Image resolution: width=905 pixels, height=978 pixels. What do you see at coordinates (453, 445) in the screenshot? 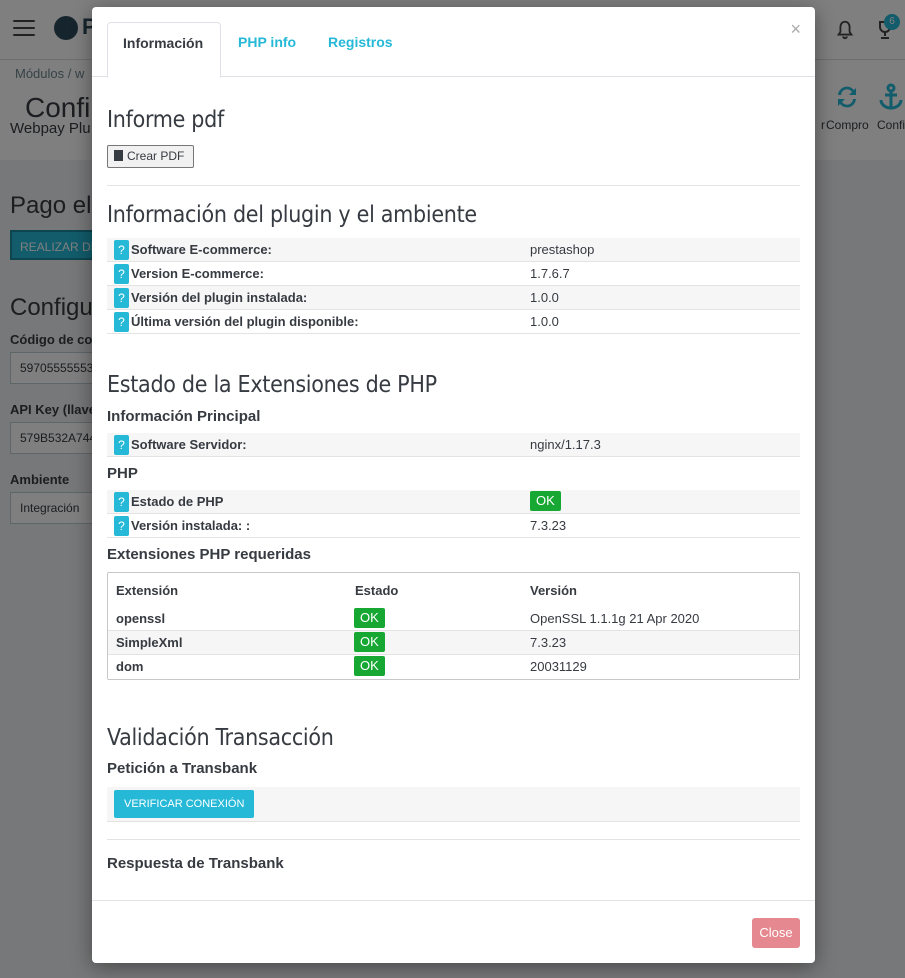
I see `table-row: ? Software Servidor: nginx/1.17.3` at bounding box center [453, 445].